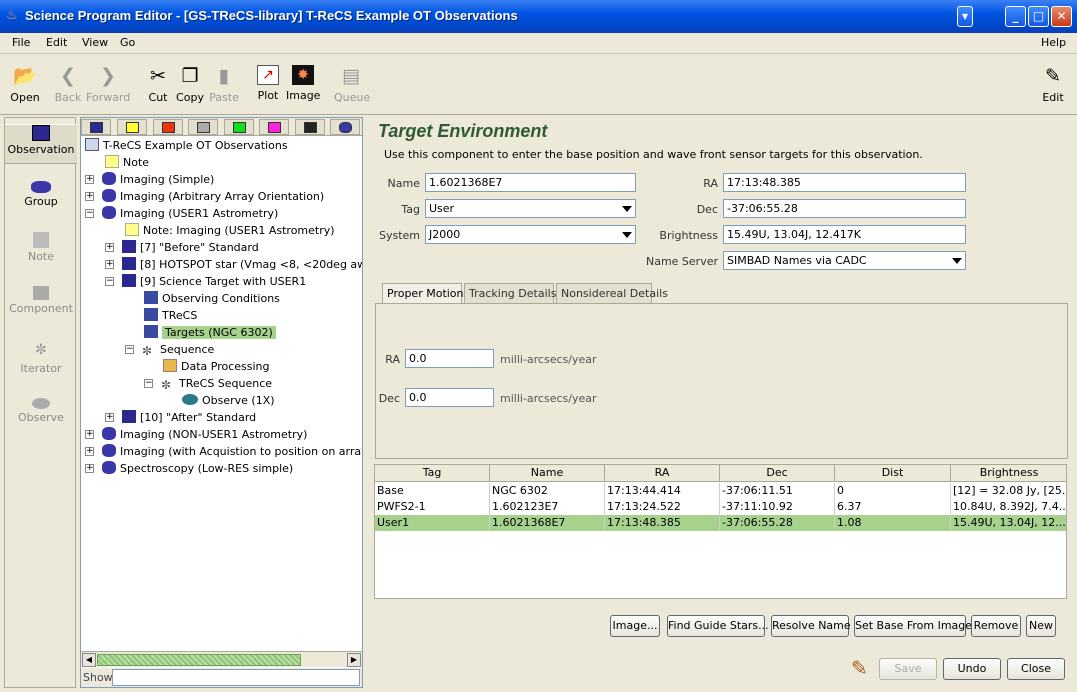  I want to click on dec-field: -37:06:55.28, so click(844, 208).